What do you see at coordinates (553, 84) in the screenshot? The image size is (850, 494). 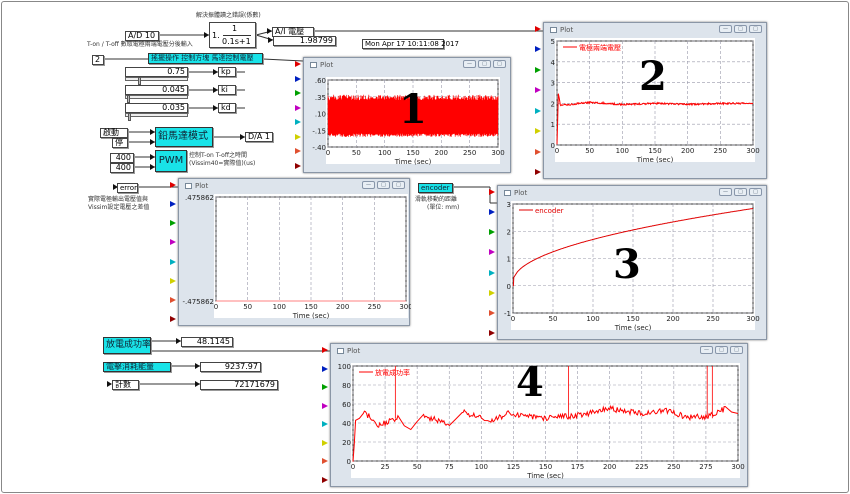 I see `y-tick-label: 3` at bounding box center [553, 84].